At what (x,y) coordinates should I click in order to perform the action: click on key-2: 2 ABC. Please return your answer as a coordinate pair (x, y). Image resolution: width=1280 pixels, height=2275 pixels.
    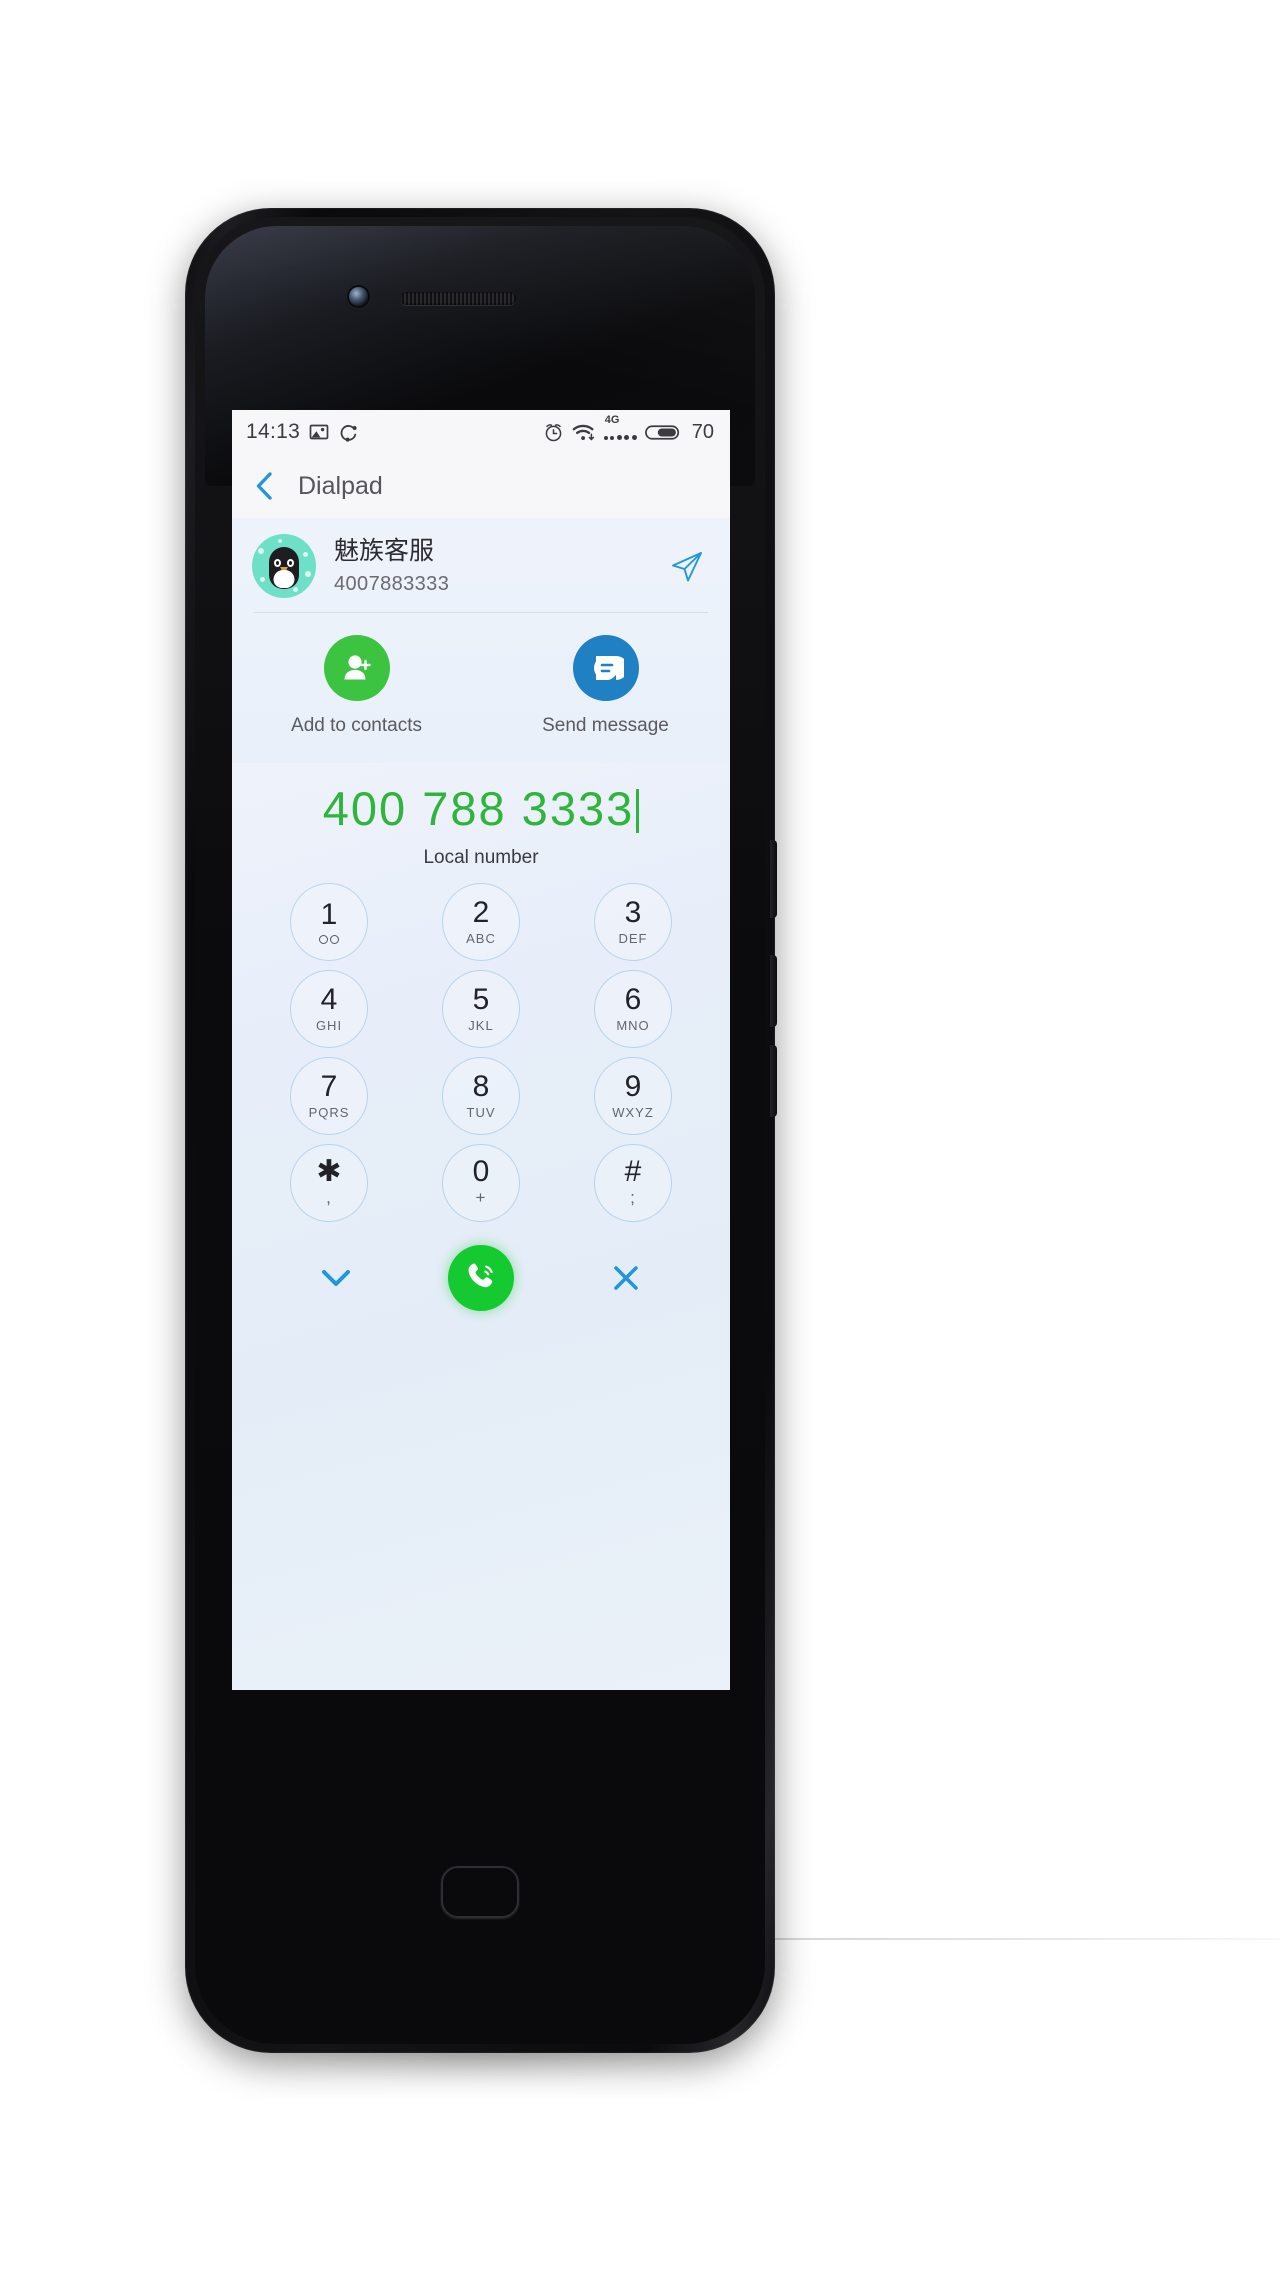
    Looking at the image, I should click on (481, 921).